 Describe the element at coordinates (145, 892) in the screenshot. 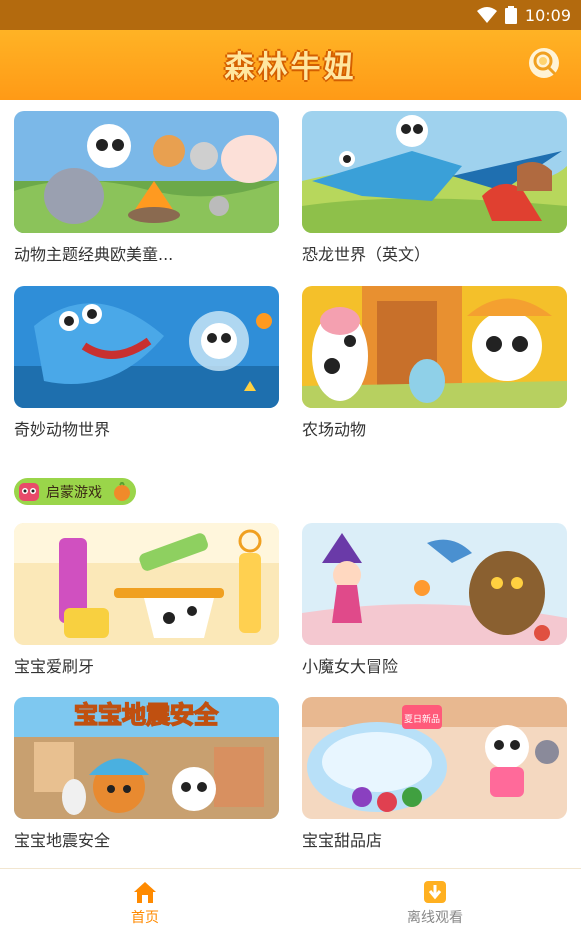

I see `home-icon` at that location.